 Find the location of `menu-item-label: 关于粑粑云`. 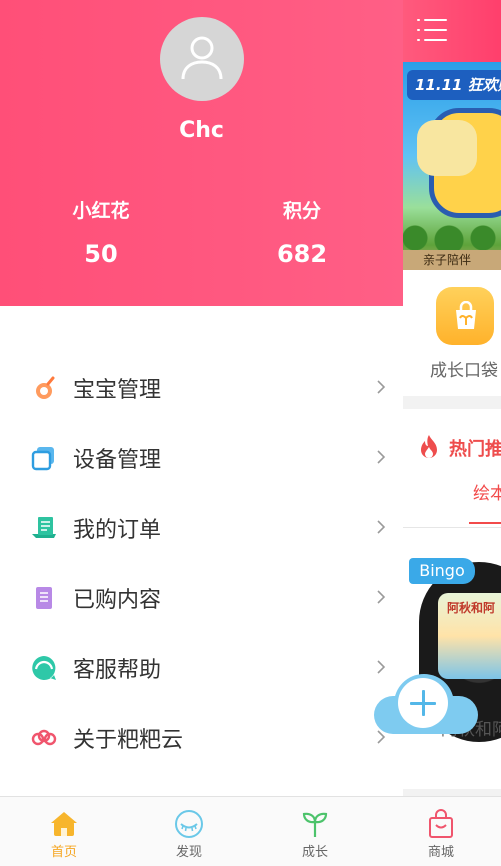

menu-item-label: 关于粑粑云 is located at coordinates (128, 740).